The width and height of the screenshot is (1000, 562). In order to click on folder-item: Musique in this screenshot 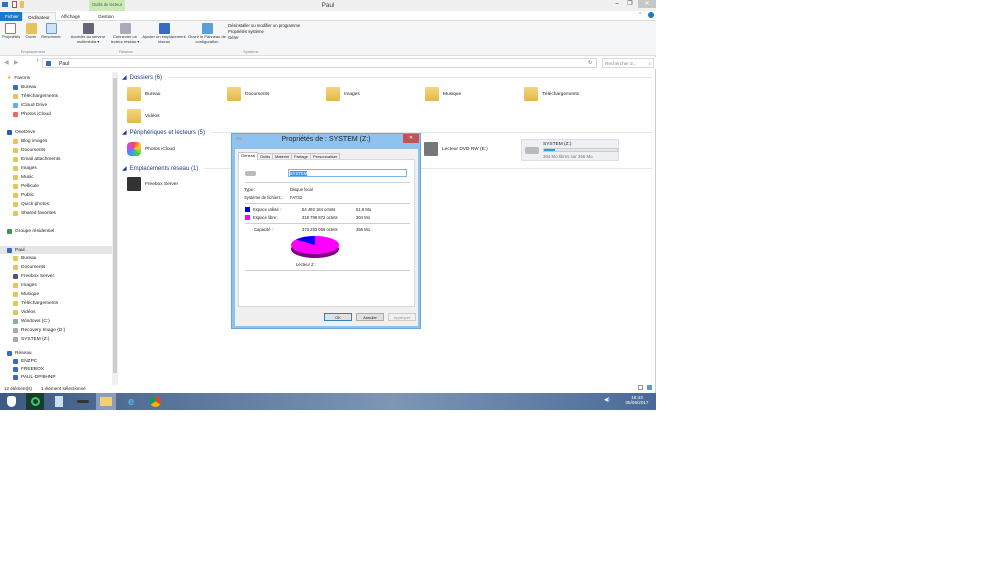, I will do `click(443, 94)`.